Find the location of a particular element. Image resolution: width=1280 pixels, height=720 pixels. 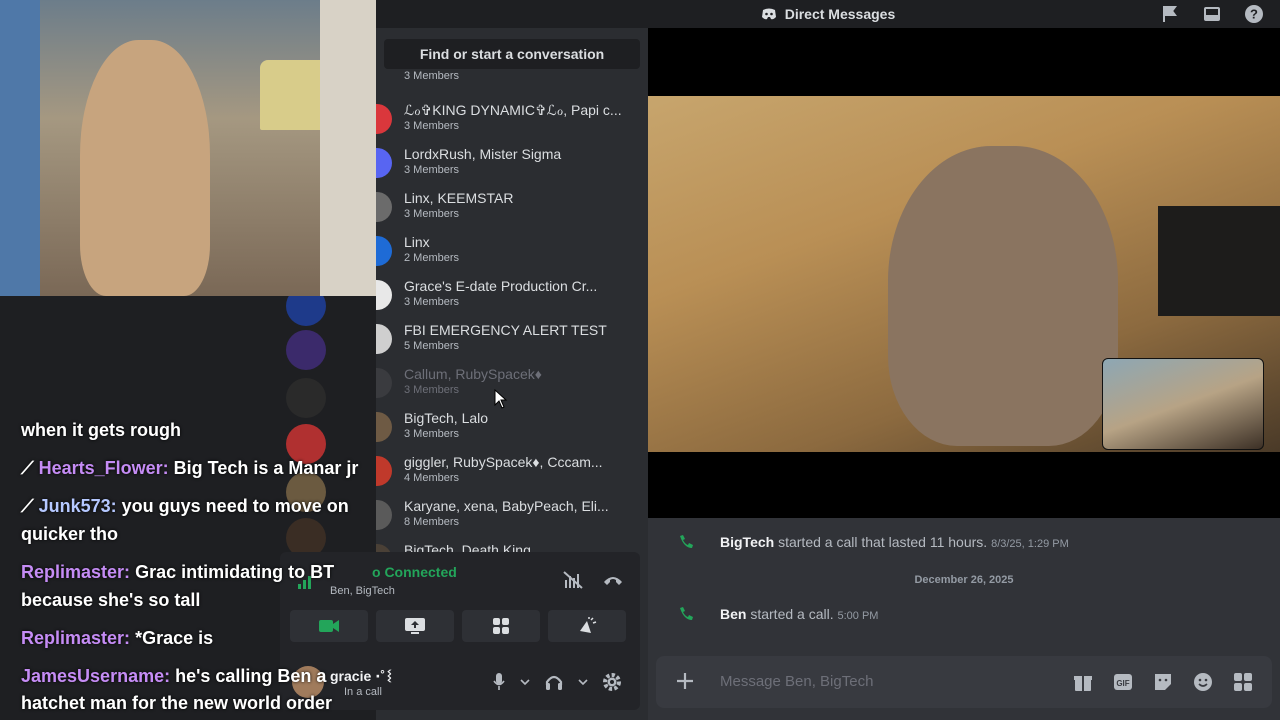

title-text: Direct Messages is located at coordinates (840, 14).